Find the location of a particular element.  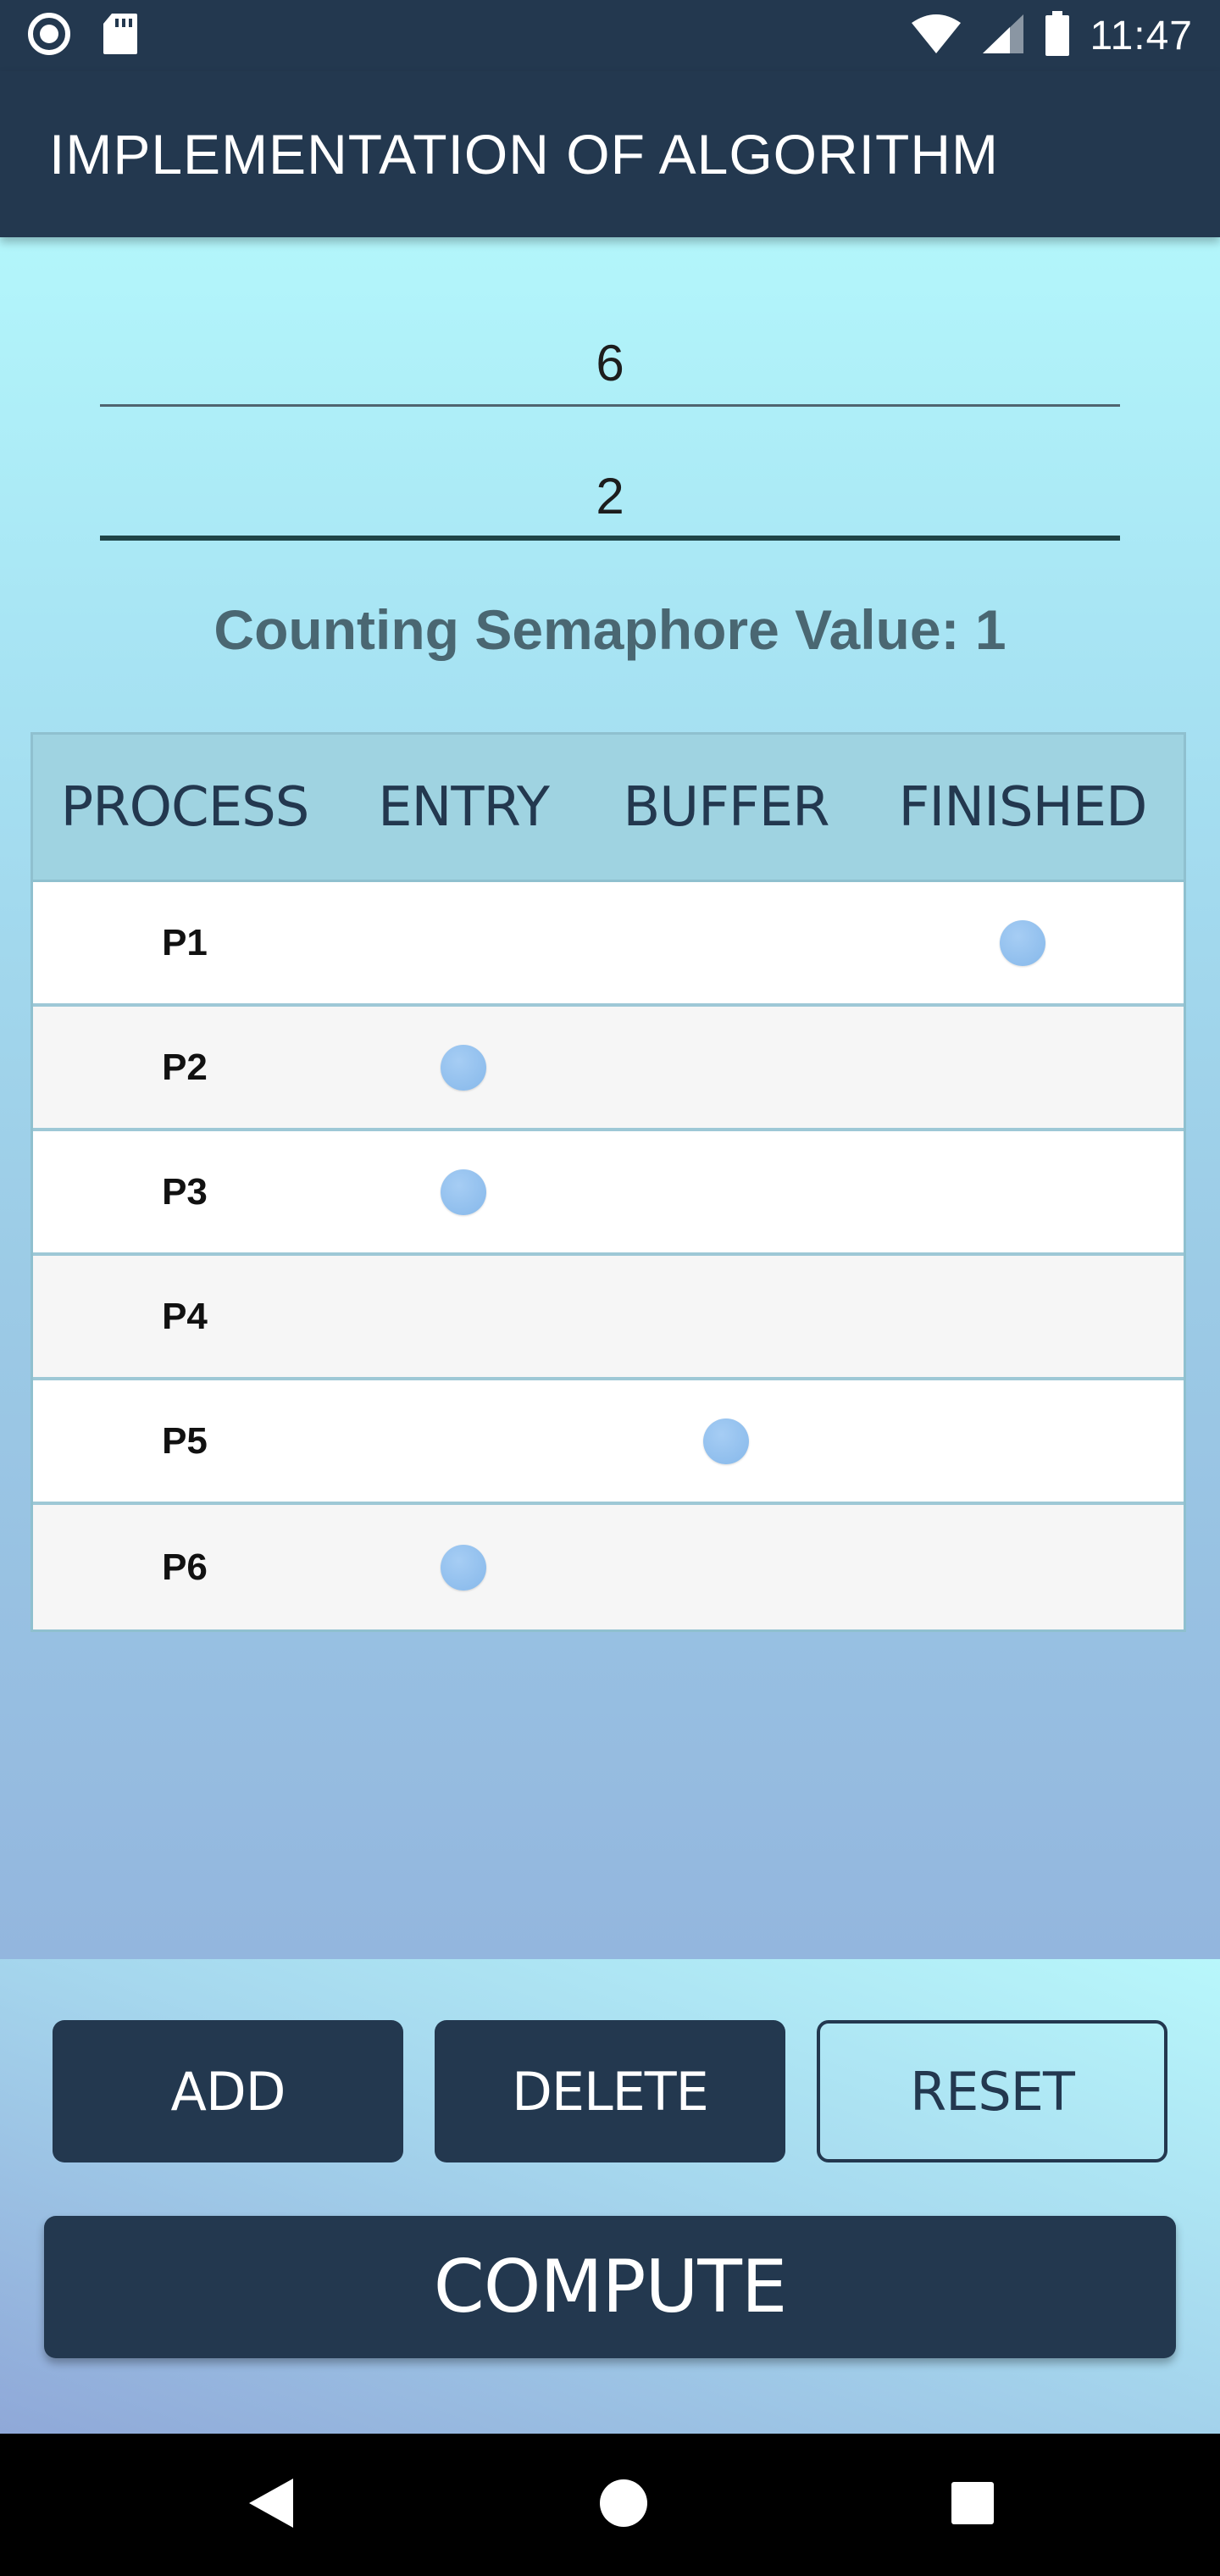

header-buffer: BUFFER is located at coordinates (726, 807).